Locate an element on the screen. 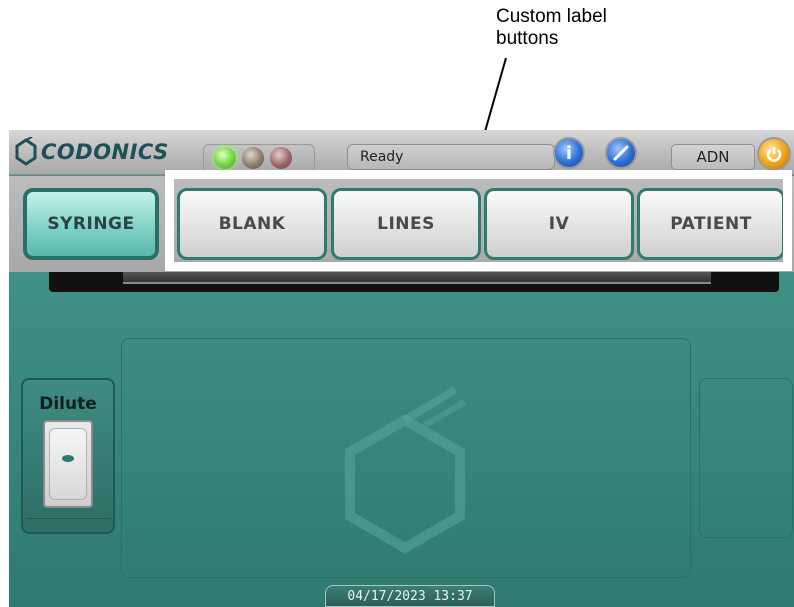  dilute-control: Dilute is located at coordinates (68, 456).